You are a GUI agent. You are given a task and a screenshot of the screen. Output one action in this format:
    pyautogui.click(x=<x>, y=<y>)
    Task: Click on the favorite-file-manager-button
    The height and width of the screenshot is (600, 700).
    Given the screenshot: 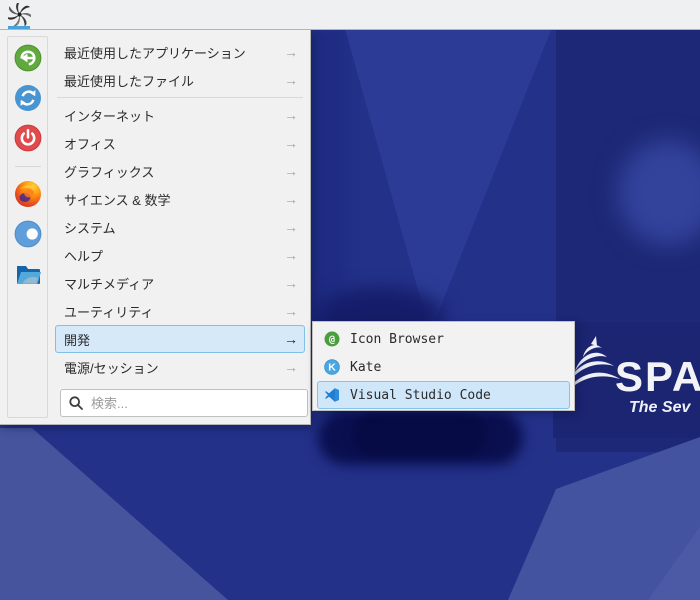 What is the action you would take?
    pyautogui.click(x=28, y=274)
    